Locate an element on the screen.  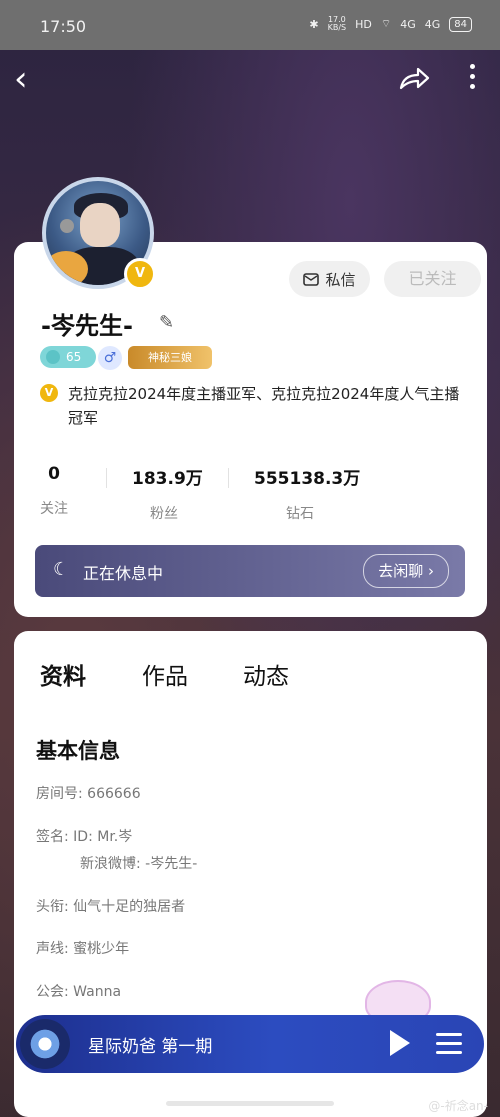
stat-label: 关注 is located at coordinates (54, 509).